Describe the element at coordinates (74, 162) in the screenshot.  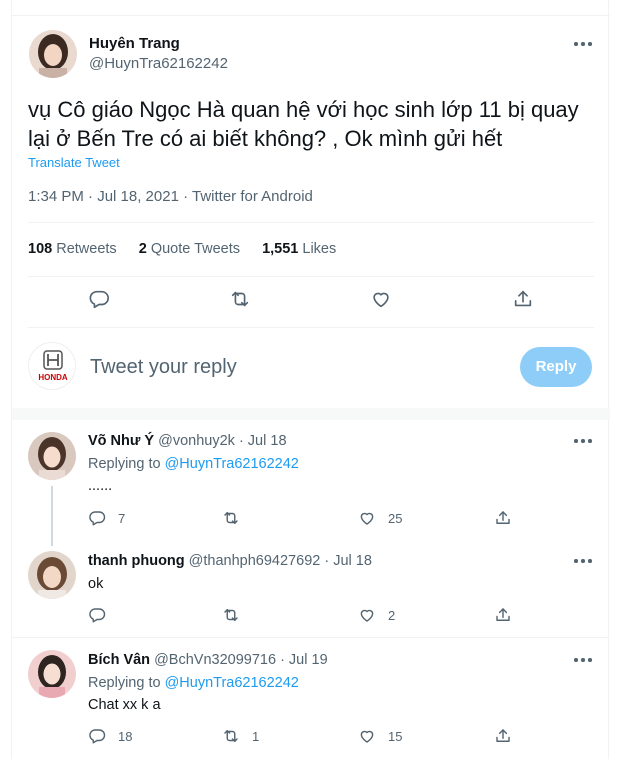
I see `translate-tweet-link: Translate Tweet` at that location.